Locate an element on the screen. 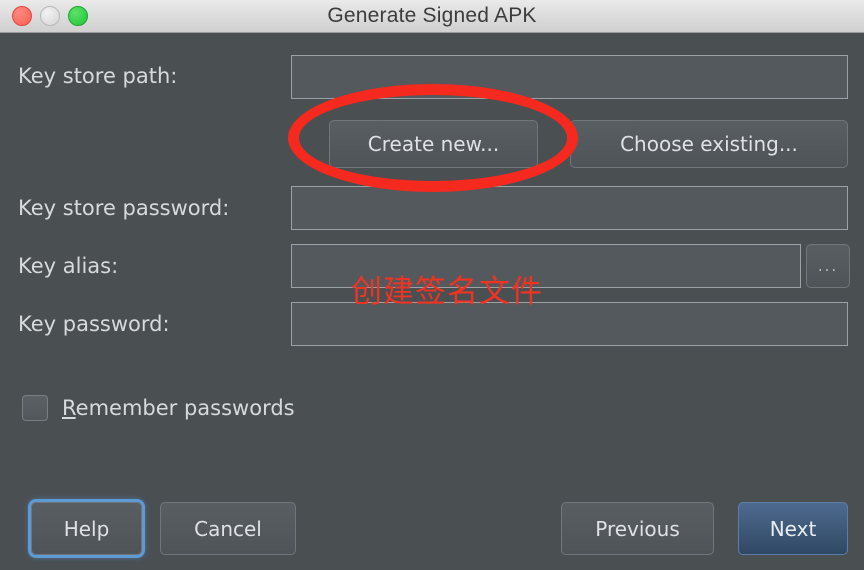  window-titlebar: Generate Signed APK is located at coordinates (432, 16).